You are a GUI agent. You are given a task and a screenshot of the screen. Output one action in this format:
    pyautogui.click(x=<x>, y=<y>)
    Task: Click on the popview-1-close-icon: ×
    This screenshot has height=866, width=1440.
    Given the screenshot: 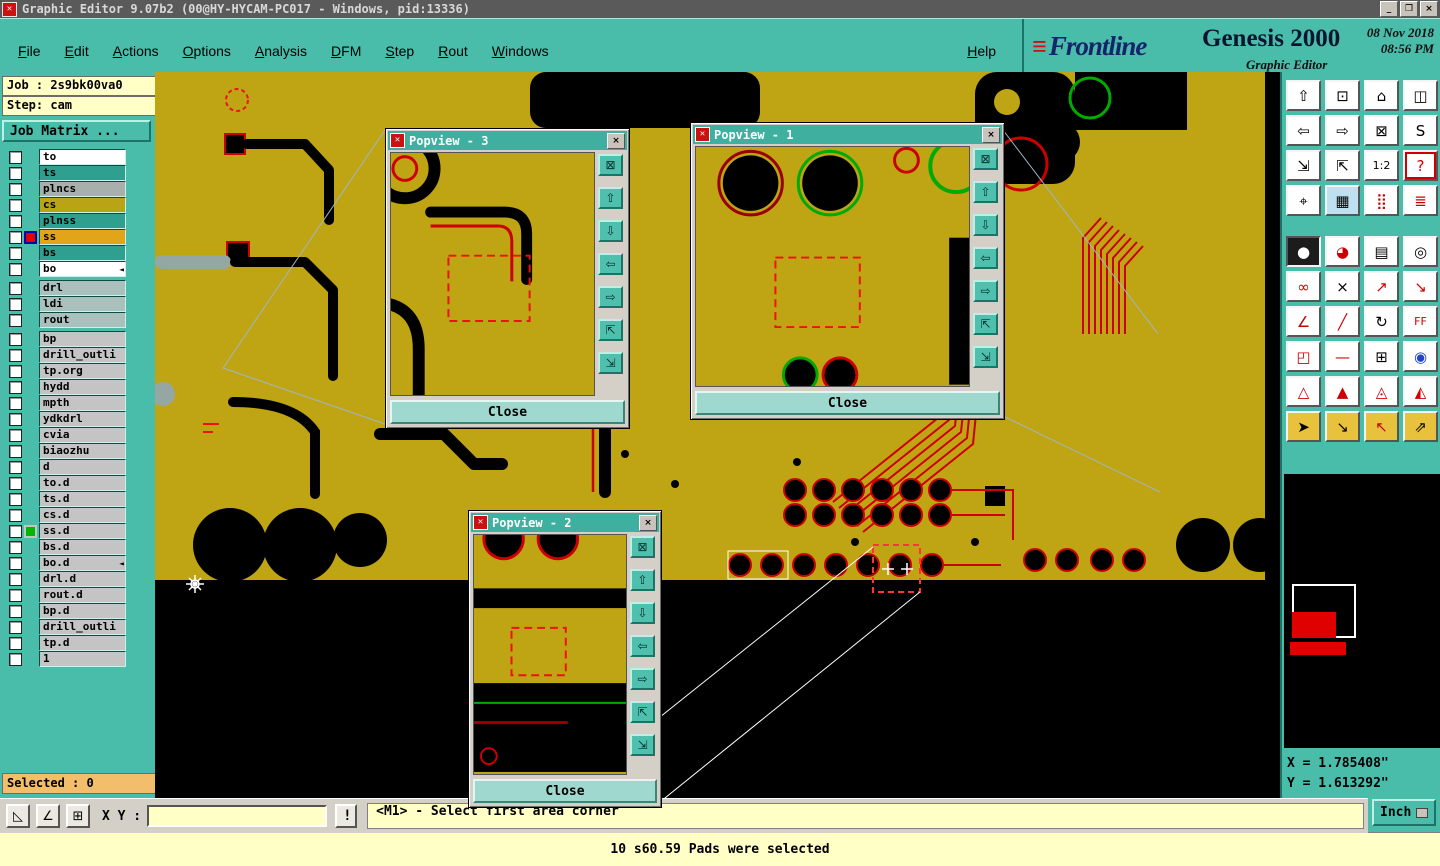 What is the action you would take?
    pyautogui.click(x=991, y=134)
    